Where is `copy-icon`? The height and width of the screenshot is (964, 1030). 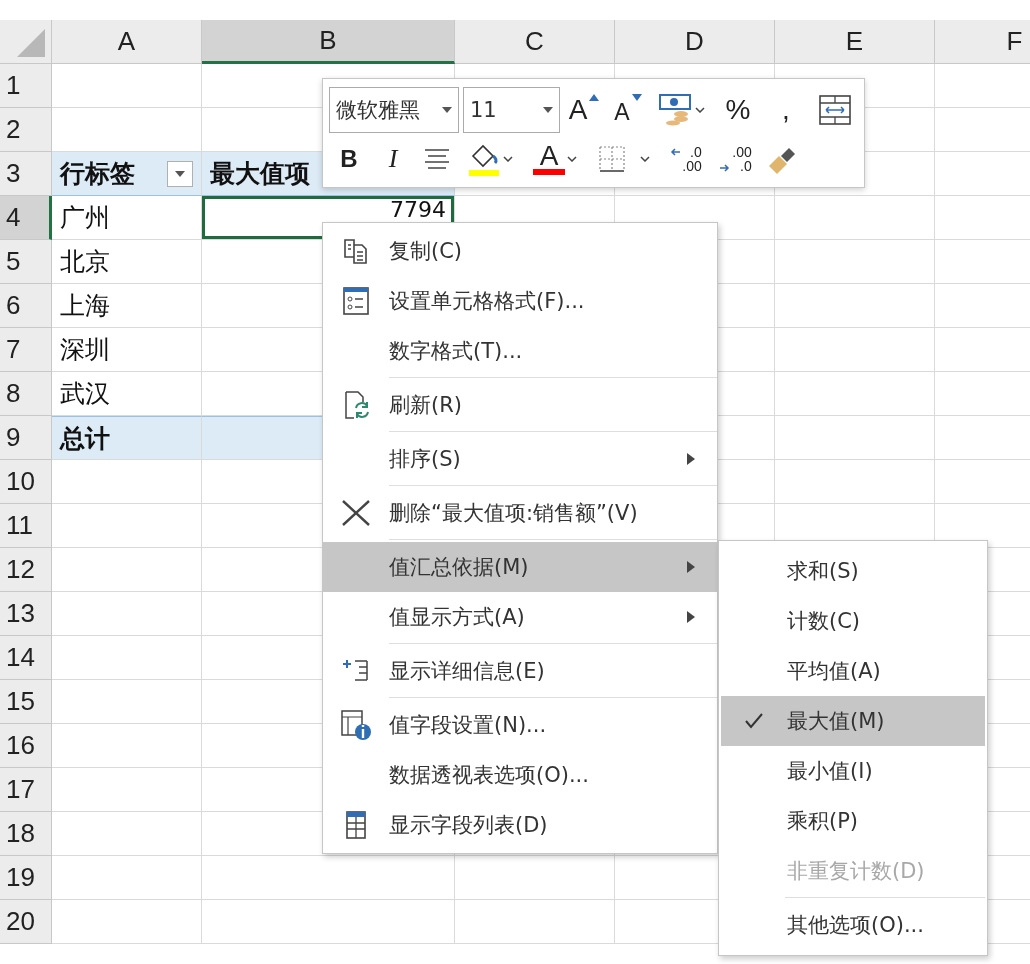
copy-icon is located at coordinates (356, 251).